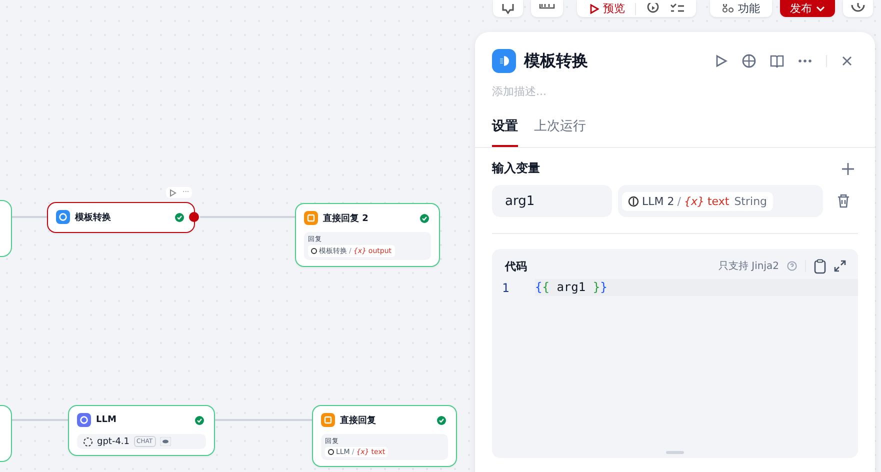 This screenshot has height=472, width=881. I want to click on eye-icon, so click(165, 441).